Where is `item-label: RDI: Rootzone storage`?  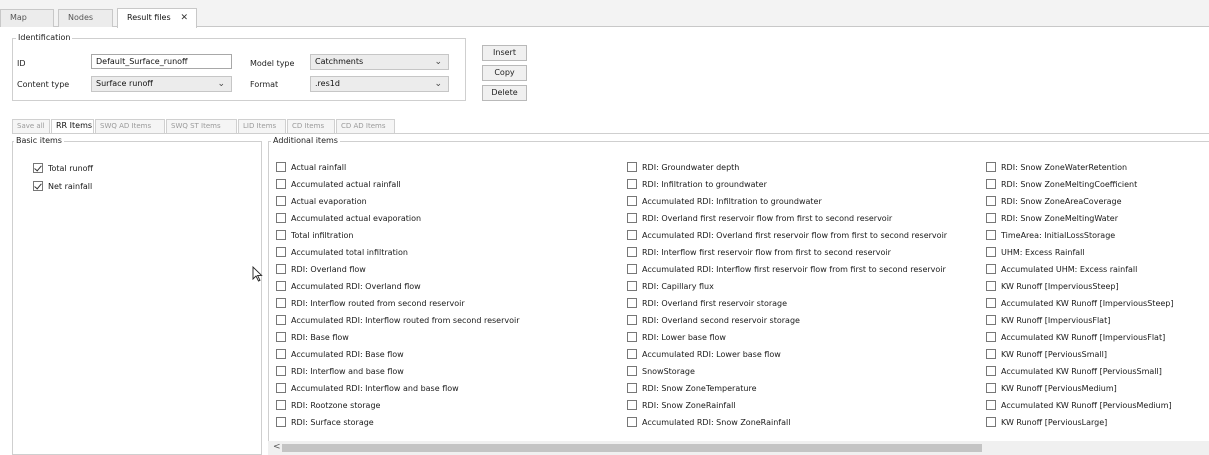 item-label: RDI: Rootzone storage is located at coordinates (336, 405).